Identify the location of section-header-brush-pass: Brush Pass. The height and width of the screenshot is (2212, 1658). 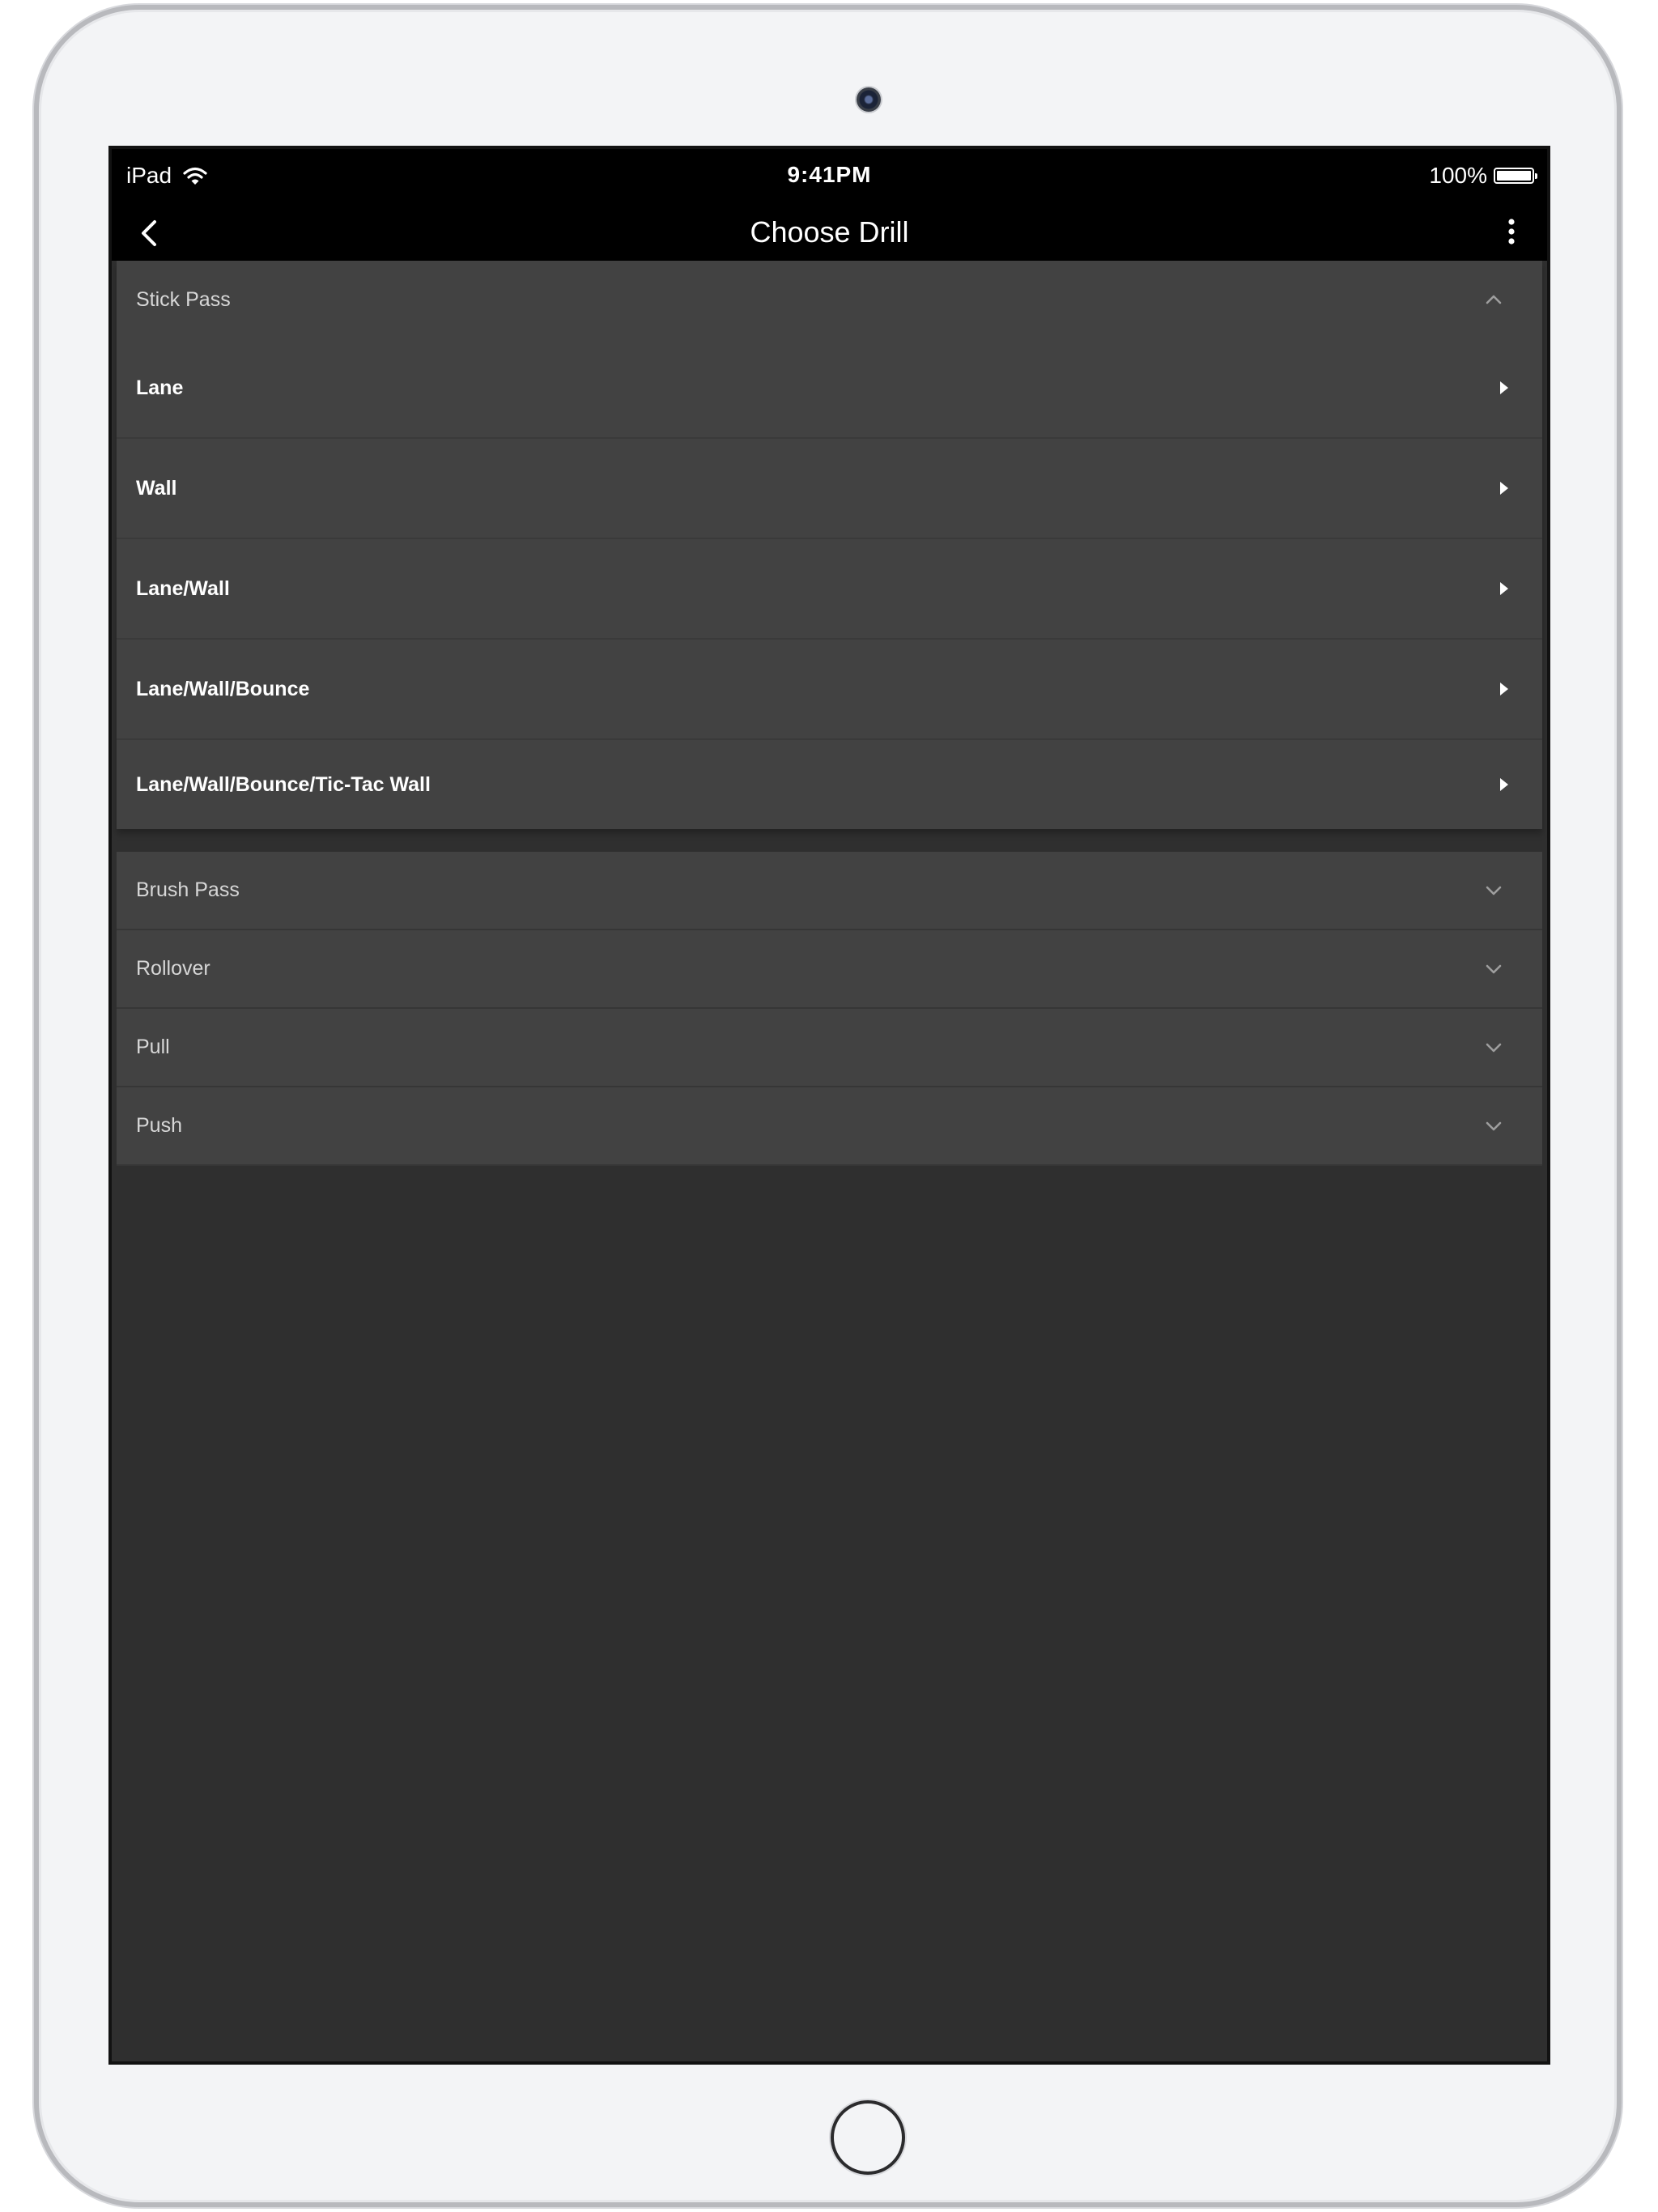
(829, 891).